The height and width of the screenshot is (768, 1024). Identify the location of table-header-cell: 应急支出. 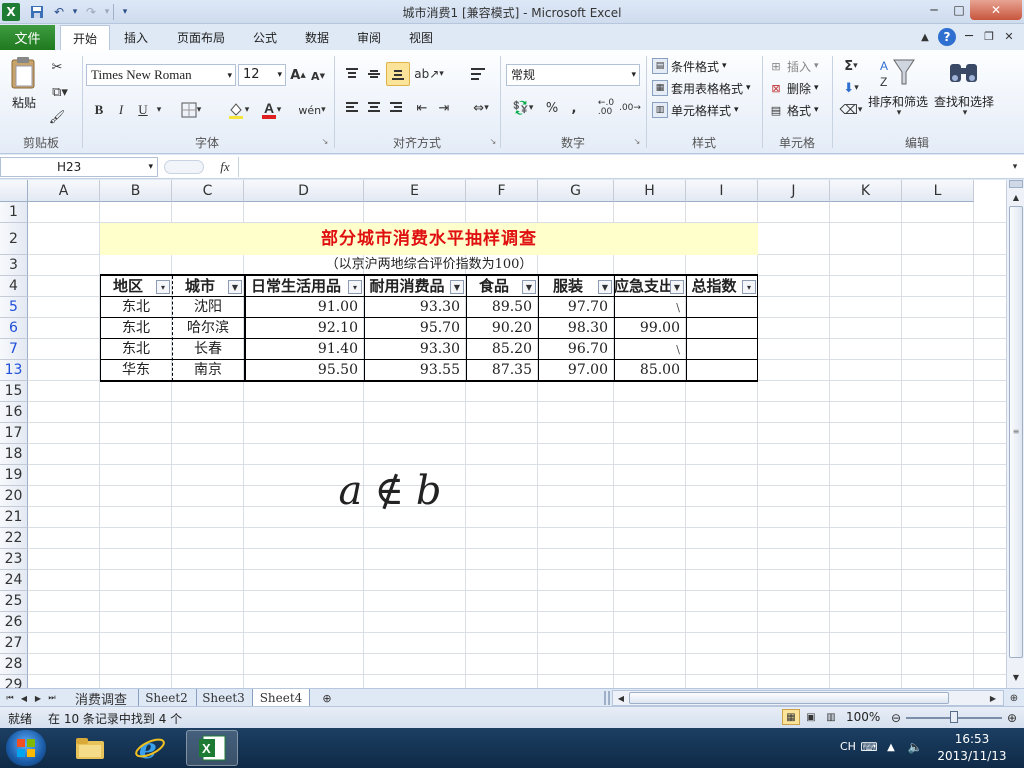
(642, 286).